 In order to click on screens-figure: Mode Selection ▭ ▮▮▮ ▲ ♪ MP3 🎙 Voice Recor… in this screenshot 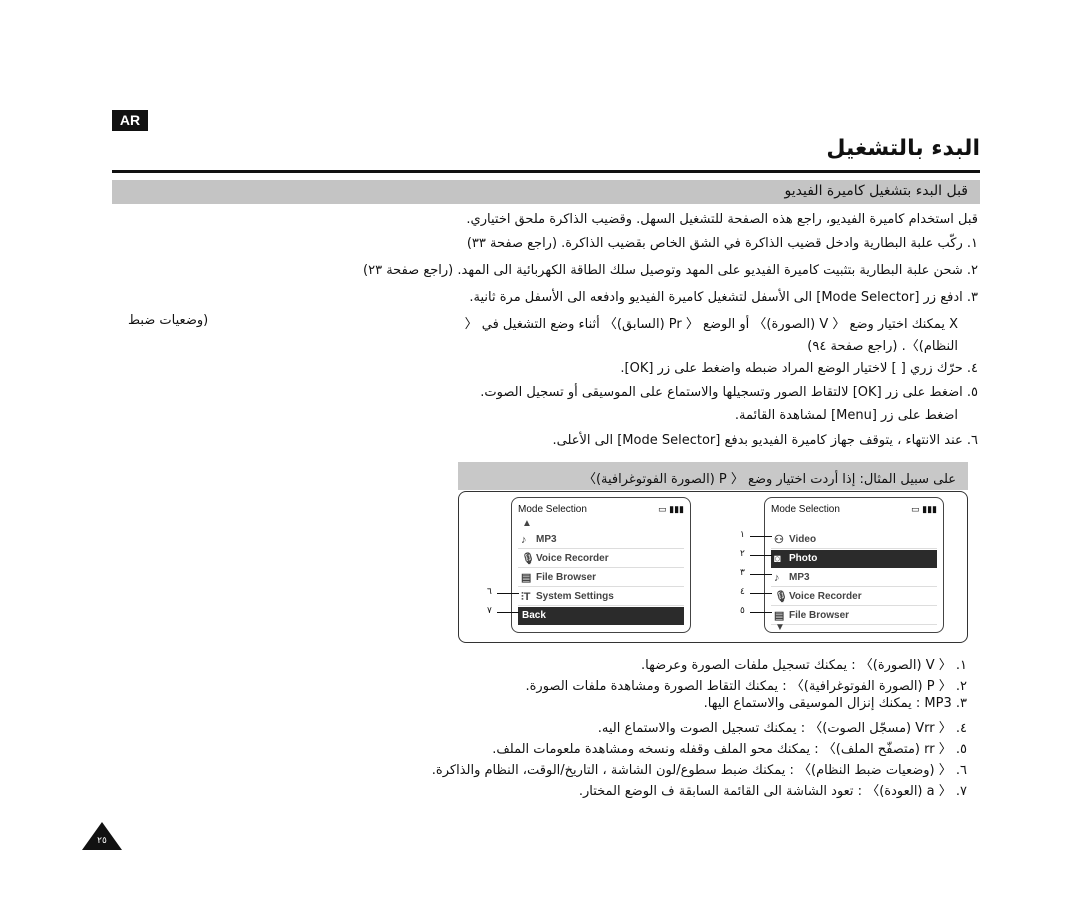, I will do `click(713, 567)`.